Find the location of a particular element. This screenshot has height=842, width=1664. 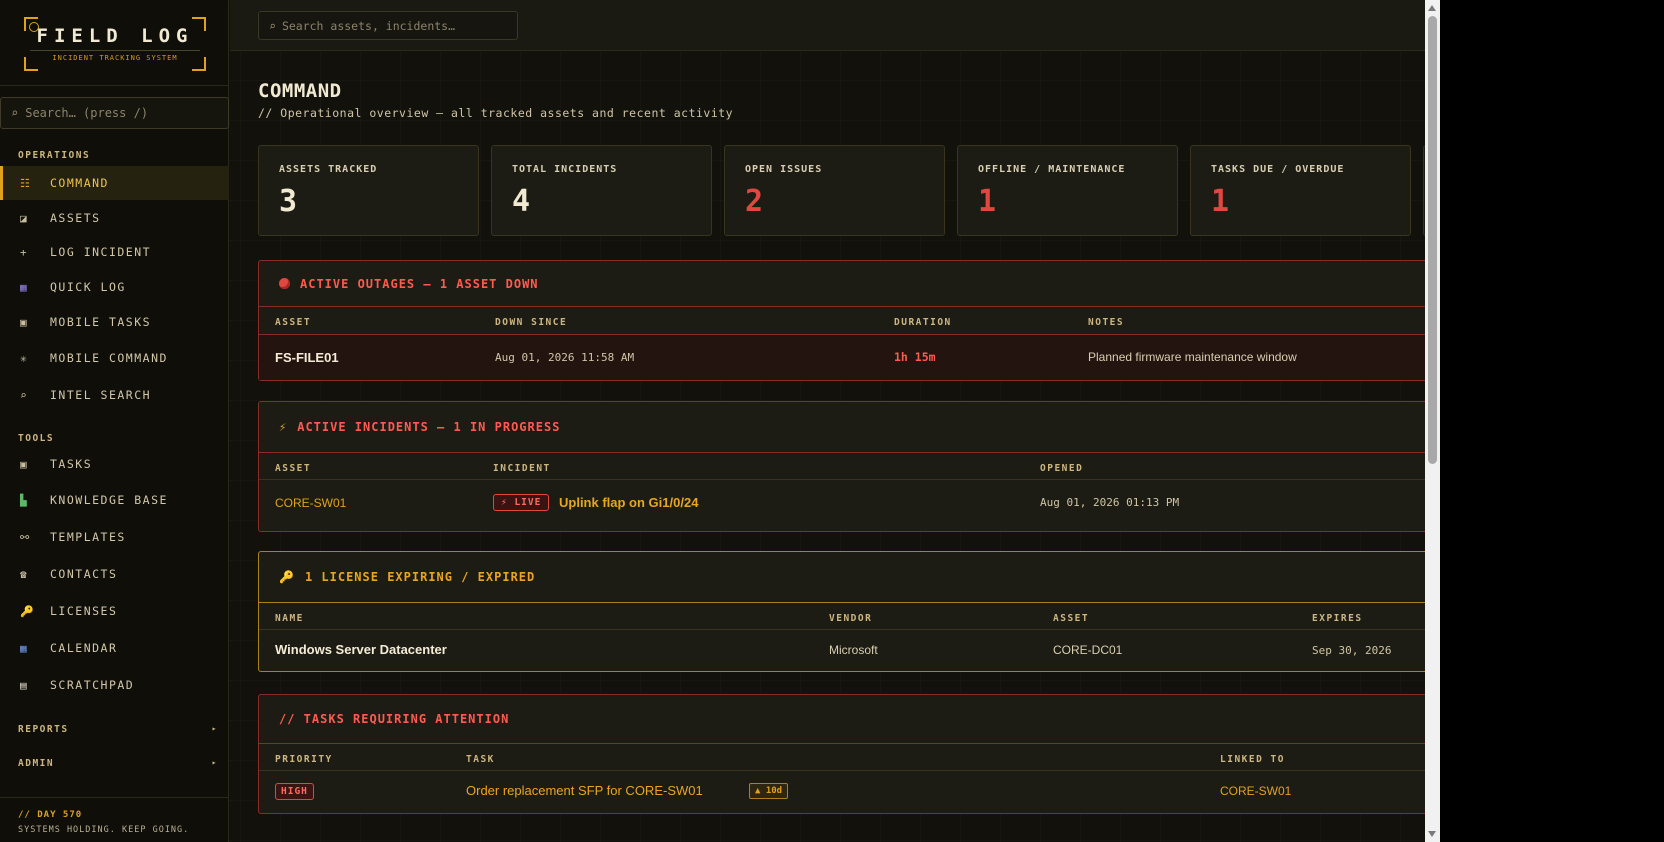

app-logo: FIELD LOG INCIDENT TRACKING SYSTEM is located at coordinates (115, 44).